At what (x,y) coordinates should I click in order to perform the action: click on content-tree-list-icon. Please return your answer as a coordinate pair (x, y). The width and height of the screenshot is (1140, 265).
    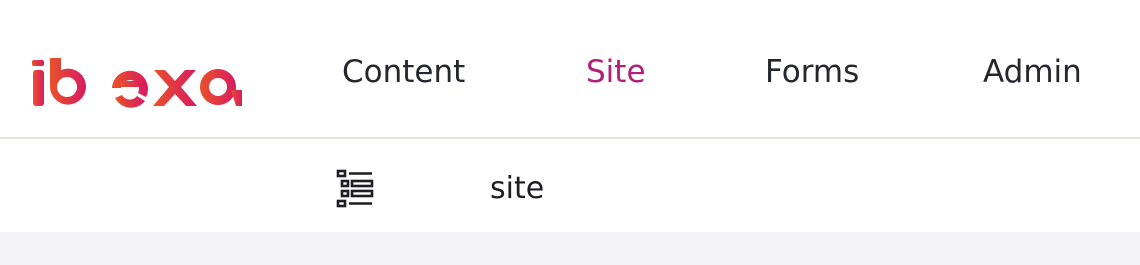
    Looking at the image, I should click on (355, 188).